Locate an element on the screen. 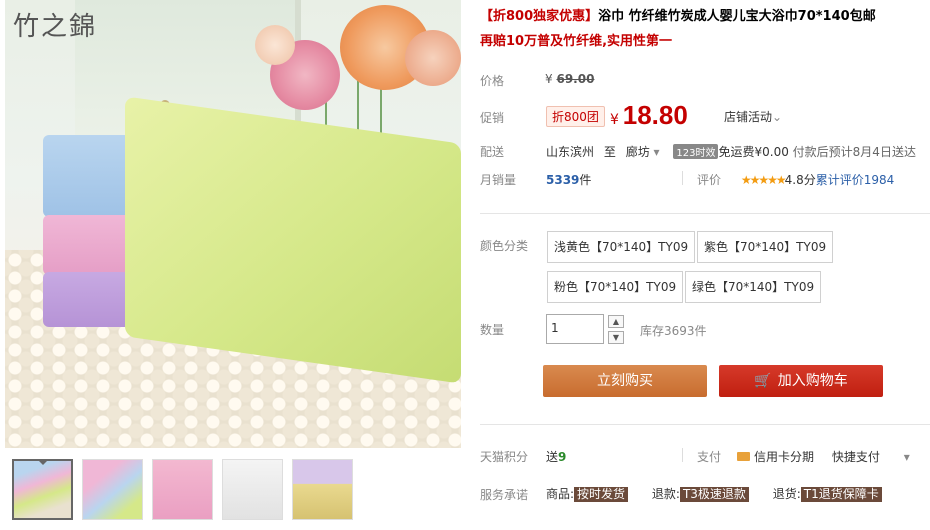 The image size is (930, 530). service-label: 服务承诺 is located at coordinates (504, 495).